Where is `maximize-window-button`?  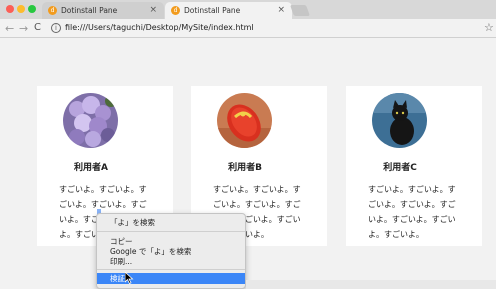
maximize-window-button is located at coordinates (32, 9).